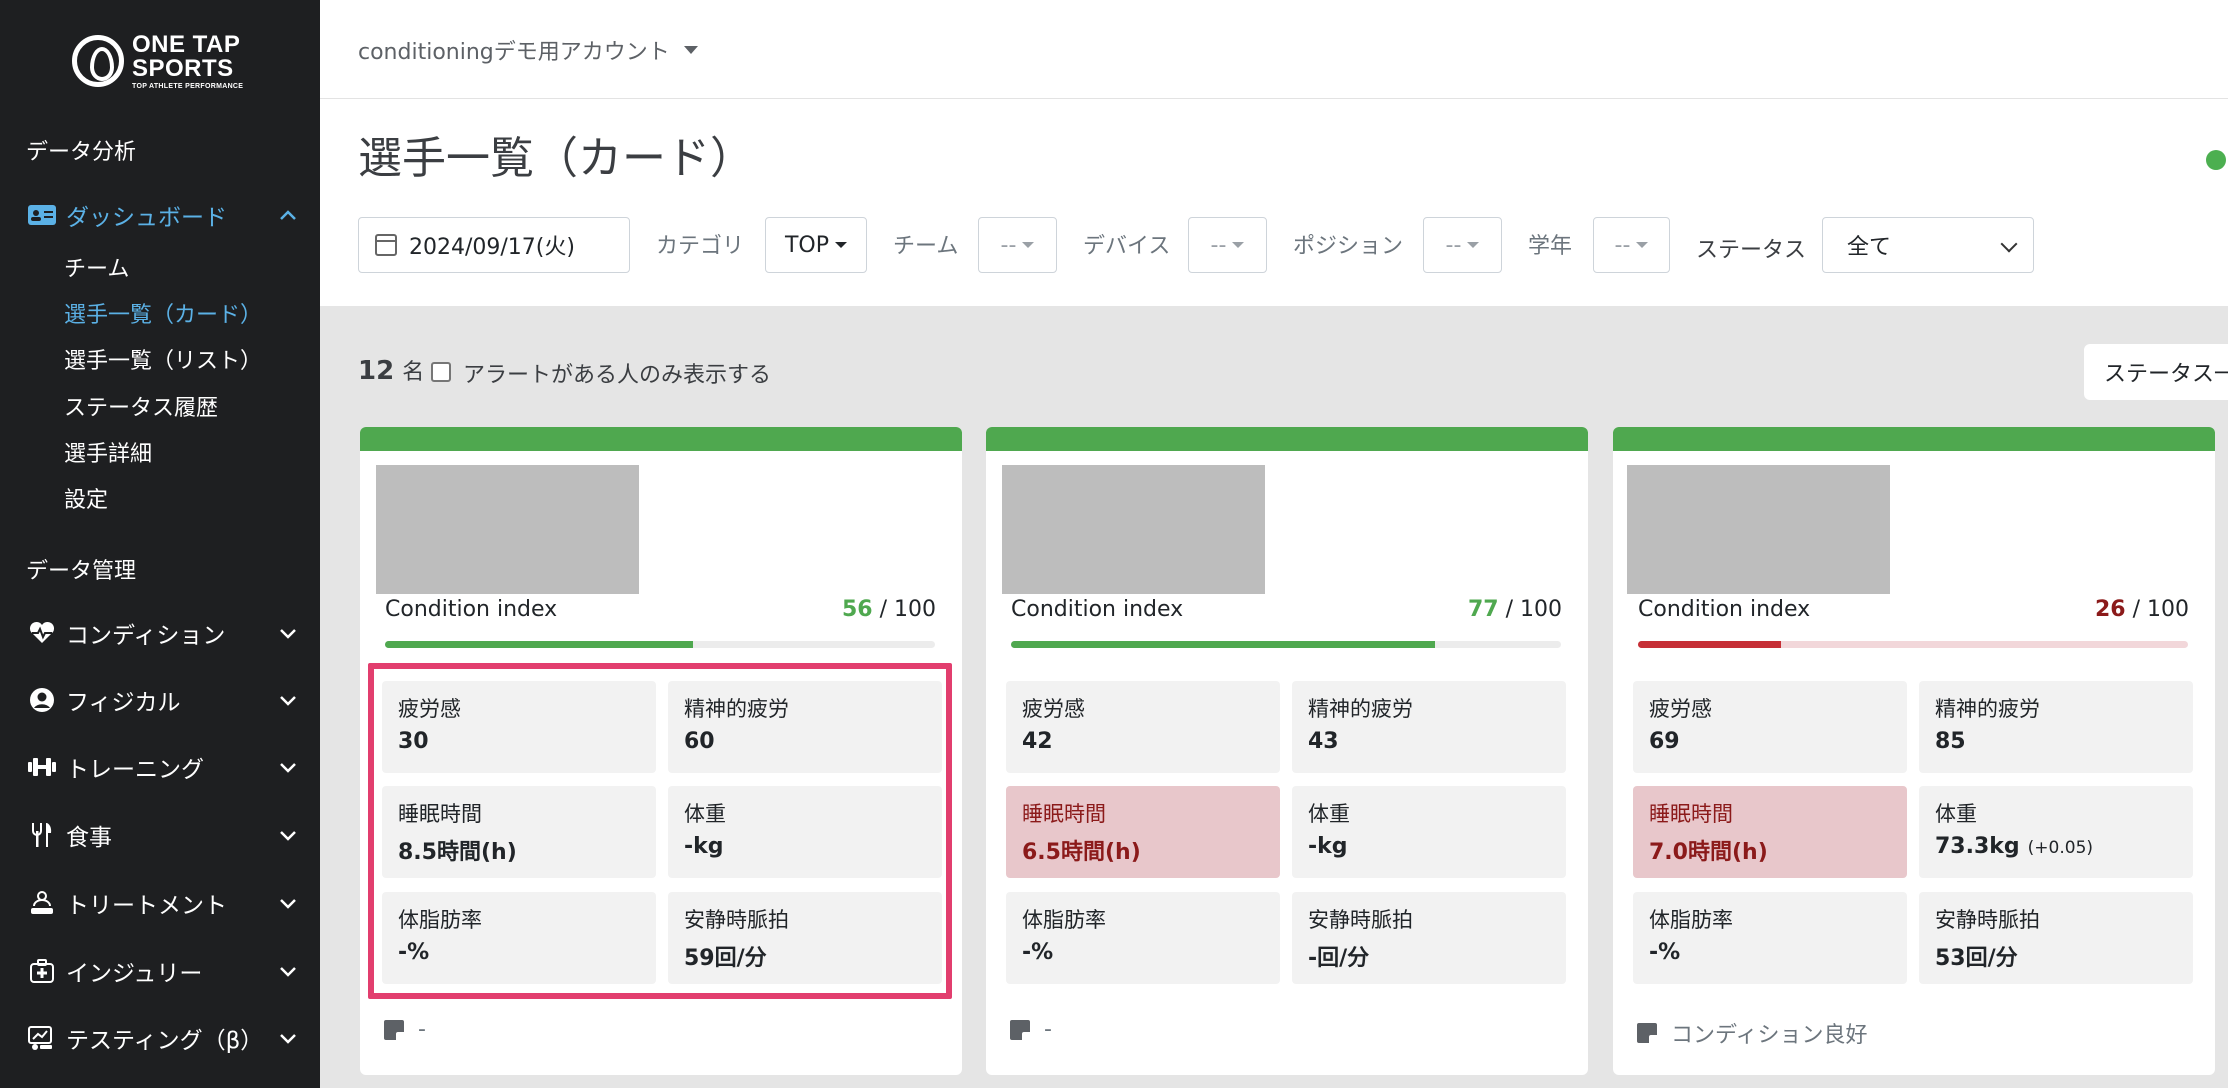  Describe the element at coordinates (1533, 609) in the screenshot. I see `condition-index-max: / 100` at that location.